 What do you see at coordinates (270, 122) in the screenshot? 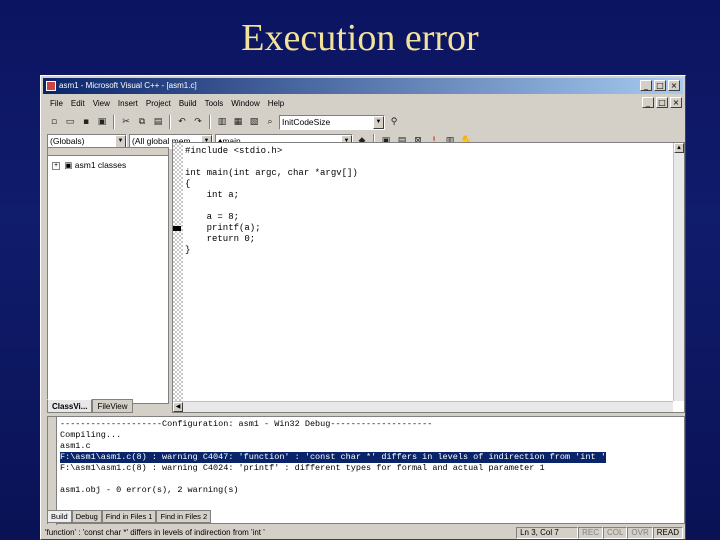
I see `find-in-files-icon: ⌕` at bounding box center [270, 122].